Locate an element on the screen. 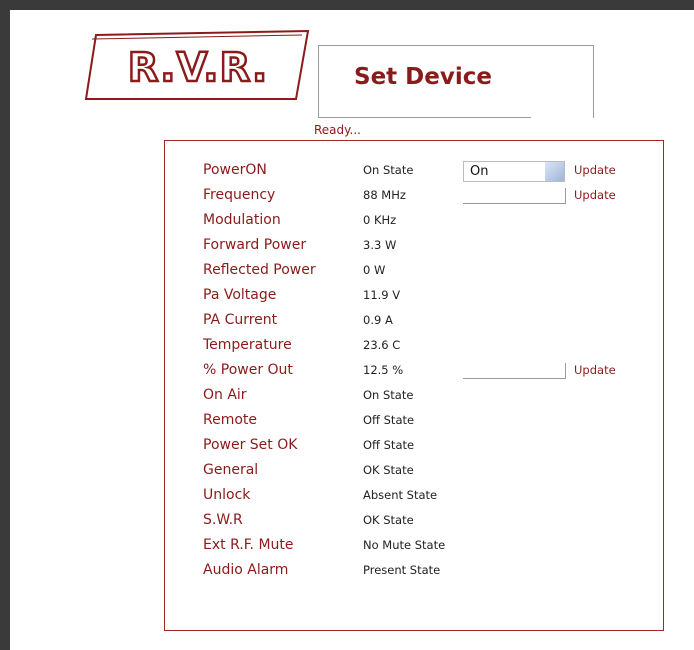 The height and width of the screenshot is (650, 694). label-remote: Remote is located at coordinates (230, 420).